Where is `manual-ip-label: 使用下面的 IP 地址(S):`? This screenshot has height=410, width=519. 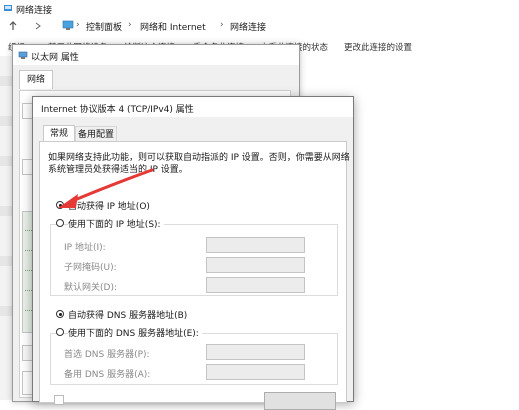 manual-ip-label: 使用下面的 IP 地址(S): is located at coordinates (116, 223).